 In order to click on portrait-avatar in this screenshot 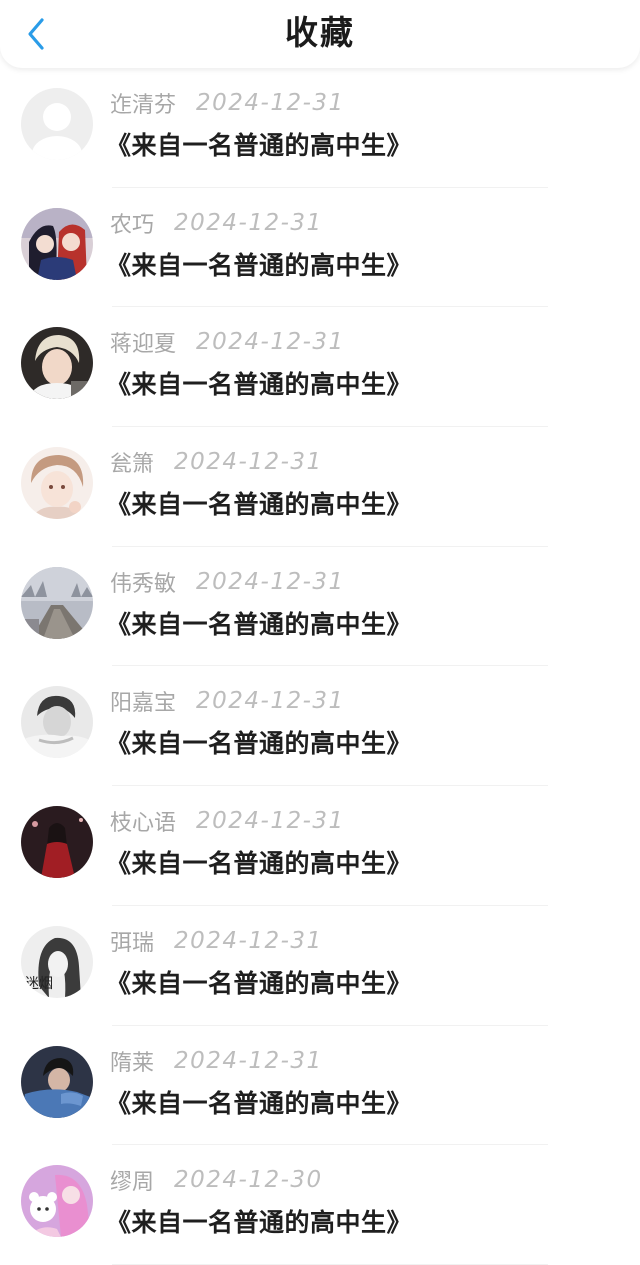, I will do `click(57, 363)`.